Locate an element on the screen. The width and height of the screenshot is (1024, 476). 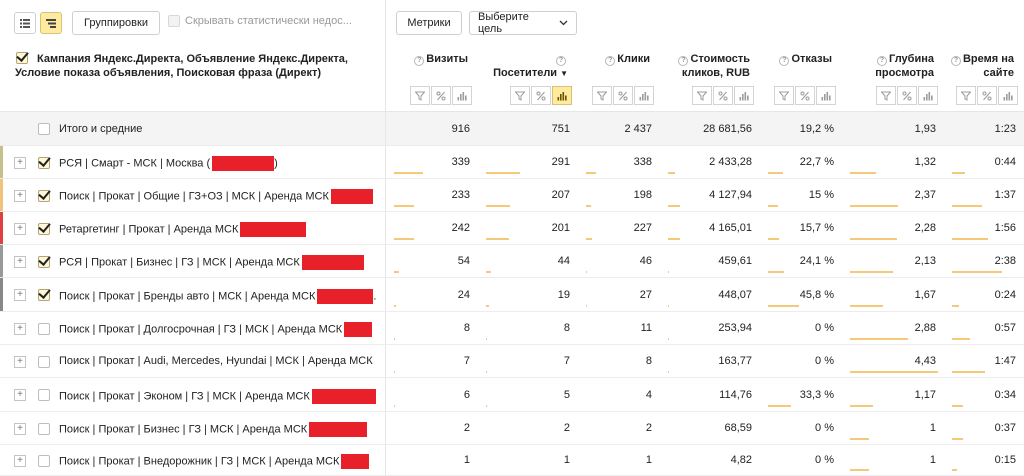
groupings-button: Группировки is located at coordinates (116, 23).